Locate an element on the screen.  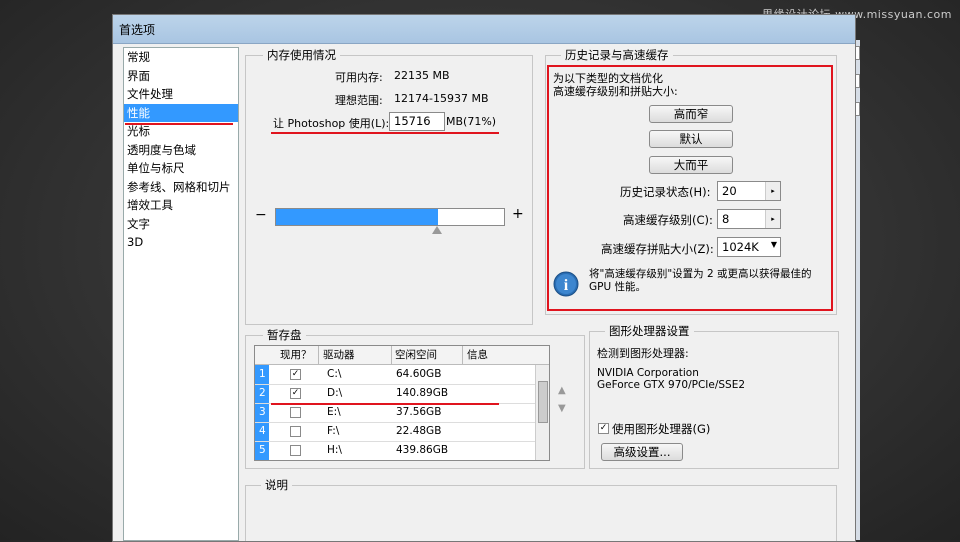
cache-levels-field: 8 ▸ is located at coordinates (749, 219).